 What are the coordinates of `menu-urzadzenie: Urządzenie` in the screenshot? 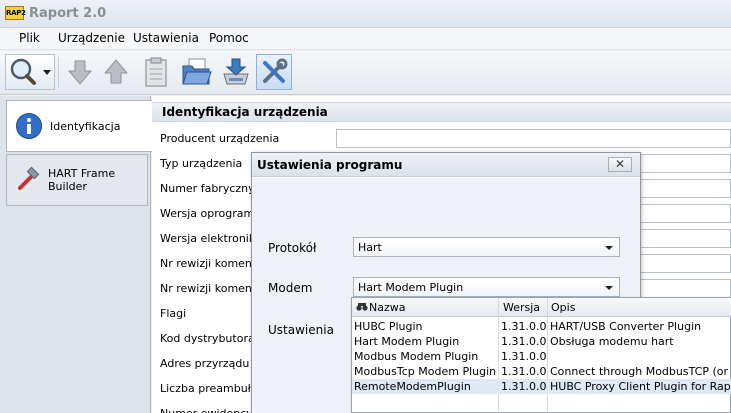 It's located at (91, 38).